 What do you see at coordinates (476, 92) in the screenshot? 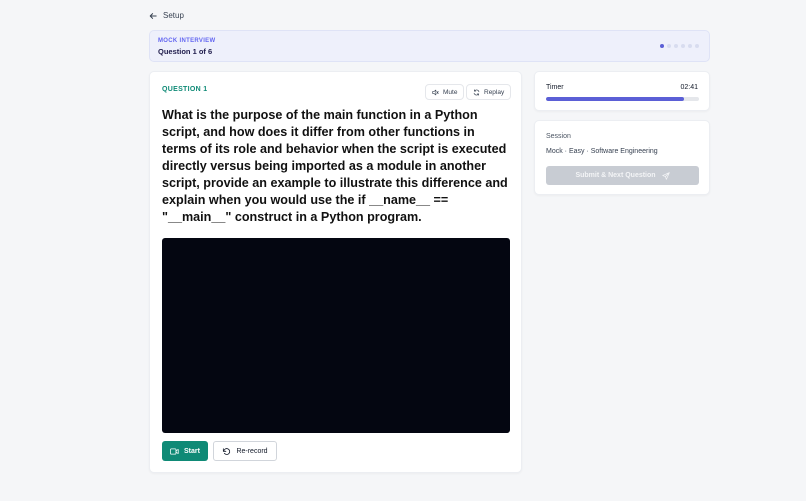
I see `replay-icon` at bounding box center [476, 92].